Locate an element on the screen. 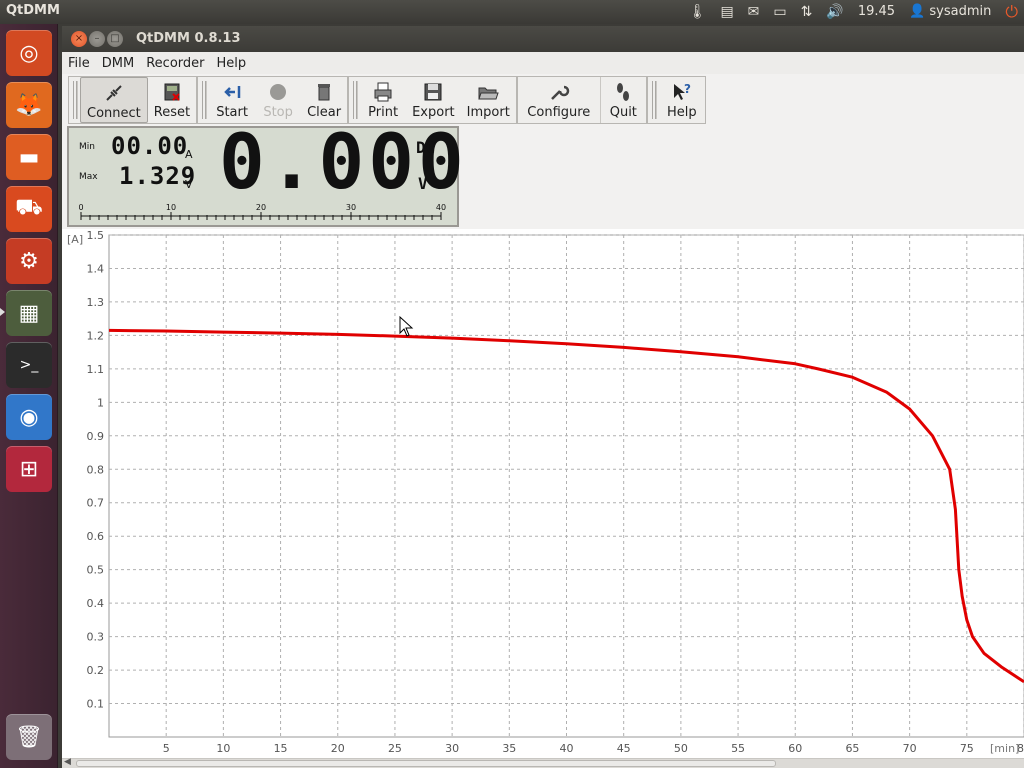 This screenshot has width=1024, height=768. launcher: ◎ 🦊 ▬ ⛟ ⚙ ▦ >_ ◉ ⊞ 🗑 is located at coordinates (29, 396).